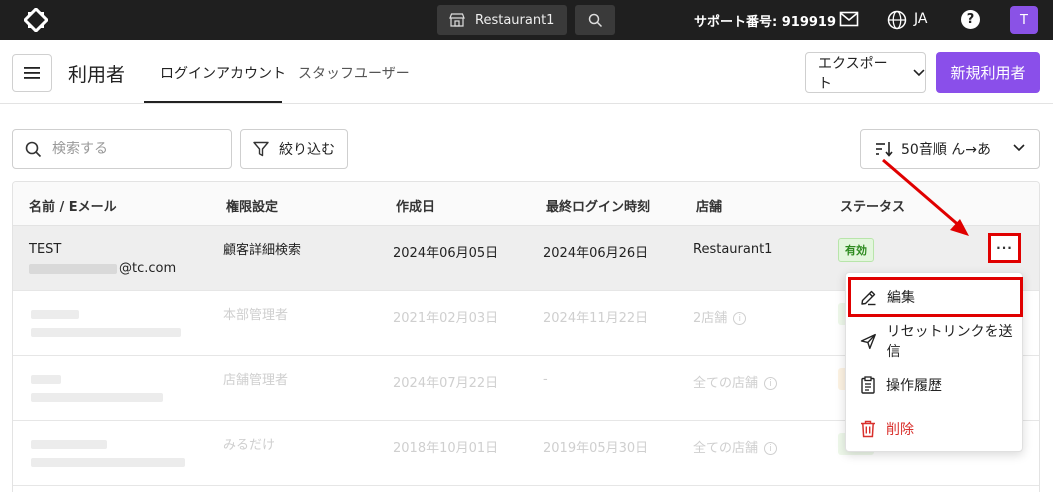 The width and height of the screenshot is (1053, 492). Describe the element at coordinates (457, 20) in the screenshot. I see `store-icon` at that location.